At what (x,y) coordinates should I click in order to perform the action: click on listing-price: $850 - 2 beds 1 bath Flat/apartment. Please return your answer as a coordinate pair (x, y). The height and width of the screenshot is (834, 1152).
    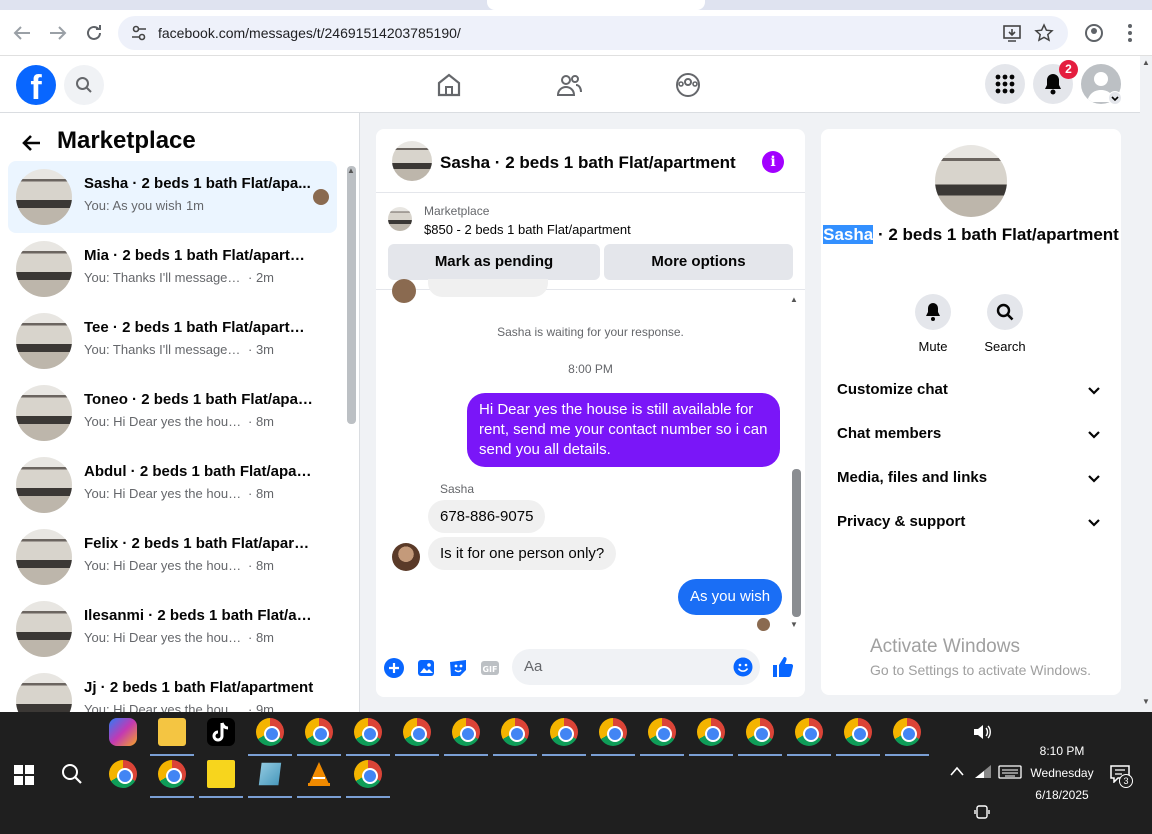
    Looking at the image, I should click on (527, 229).